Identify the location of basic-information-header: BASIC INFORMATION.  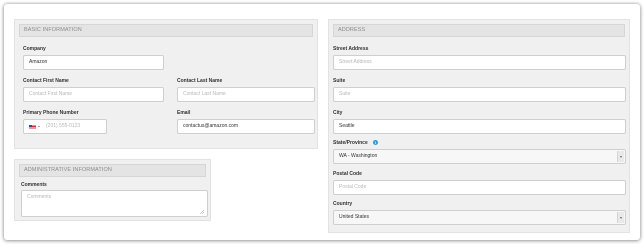
(166, 30).